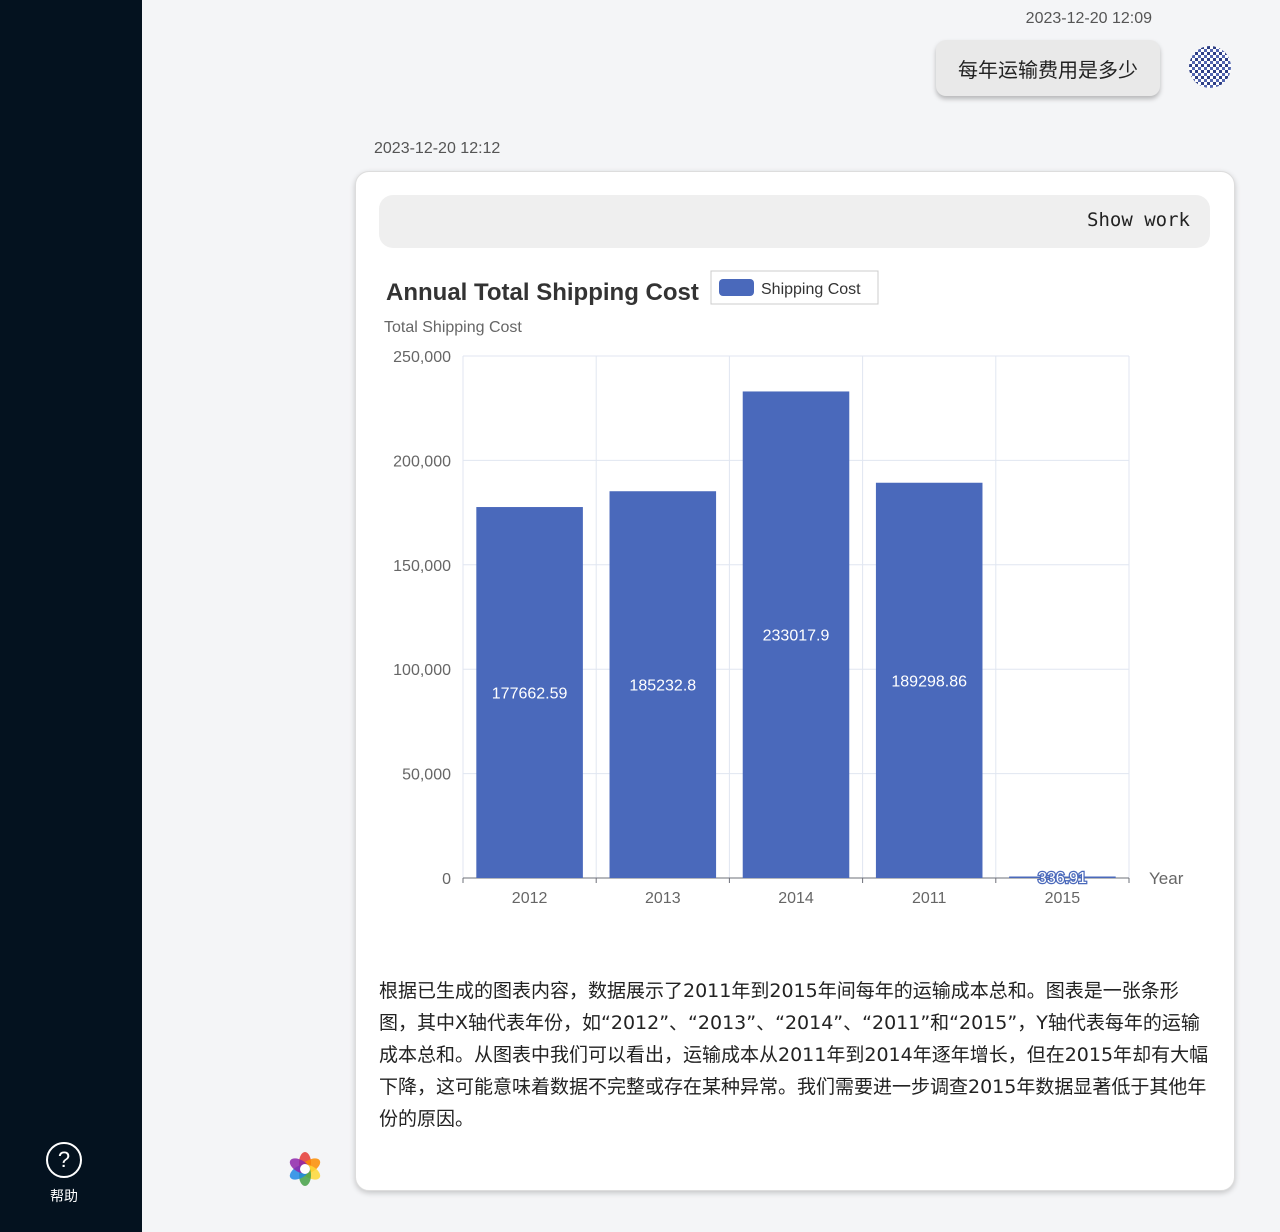 This screenshot has width=1280, height=1232. Describe the element at coordinates (437, 148) in the screenshot. I see `bot-message-timestamp: 2023-12-20 12:12` at that location.